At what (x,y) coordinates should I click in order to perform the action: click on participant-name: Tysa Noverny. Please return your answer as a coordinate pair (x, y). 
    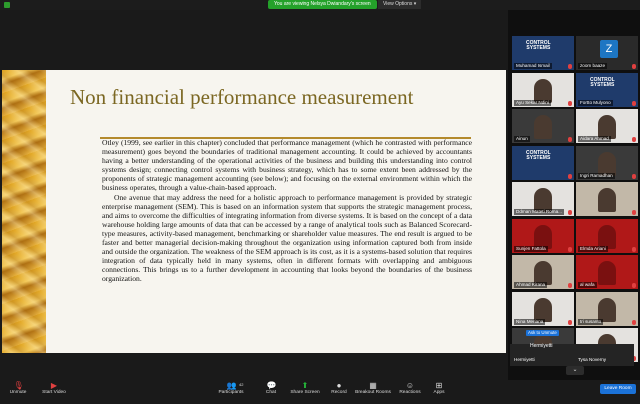
    Looking at the image, I should click on (592, 359).